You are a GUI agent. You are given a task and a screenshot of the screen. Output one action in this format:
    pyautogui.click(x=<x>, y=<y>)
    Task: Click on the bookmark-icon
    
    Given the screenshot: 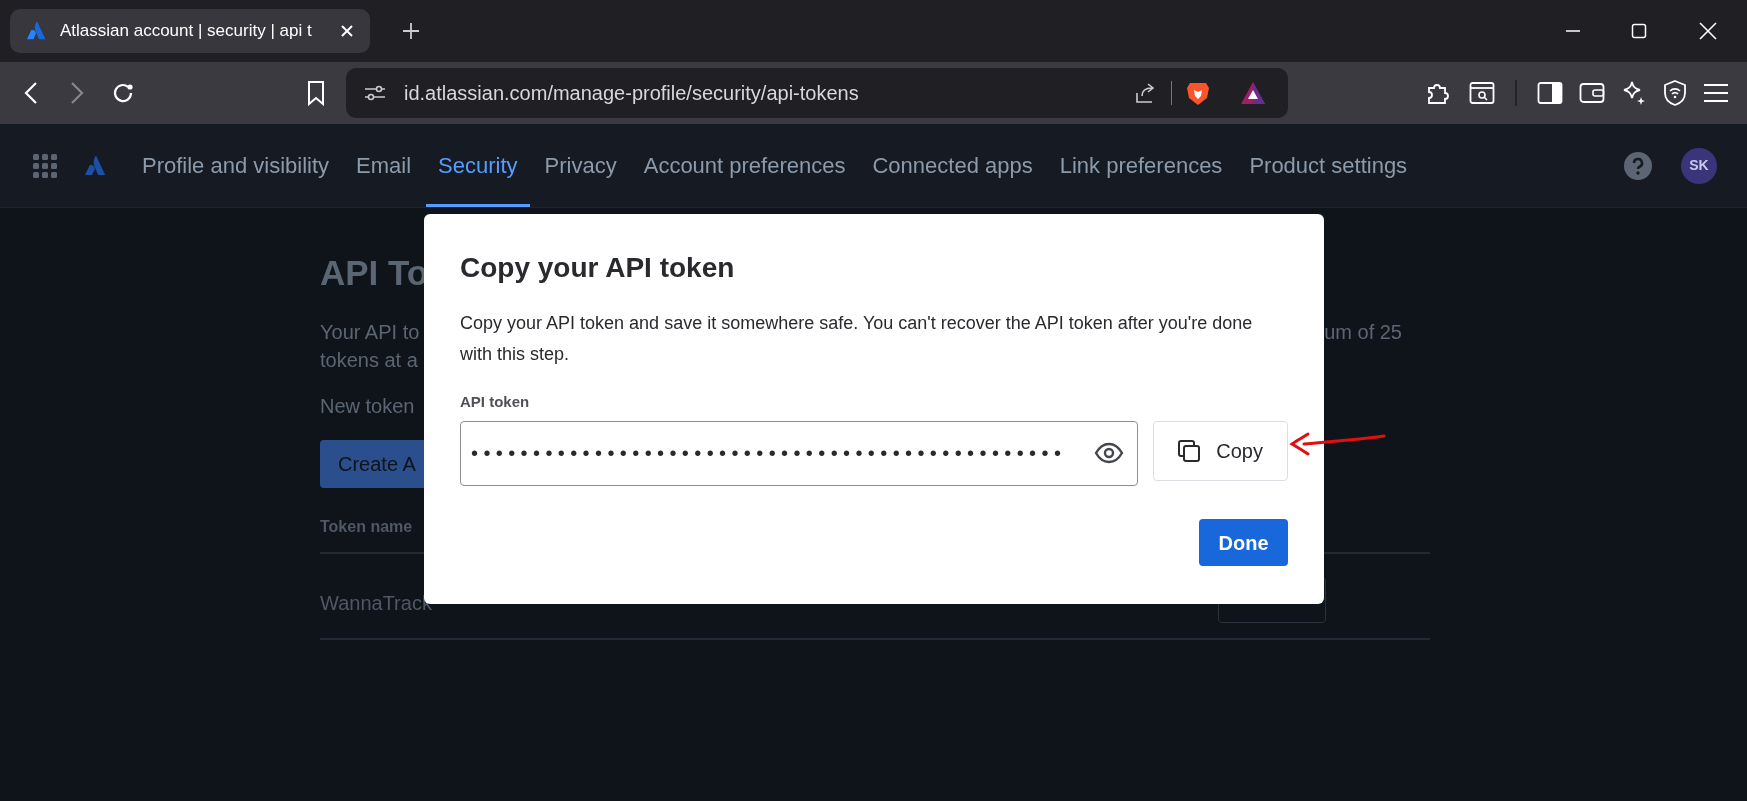 What is the action you would take?
    pyautogui.click(x=316, y=93)
    